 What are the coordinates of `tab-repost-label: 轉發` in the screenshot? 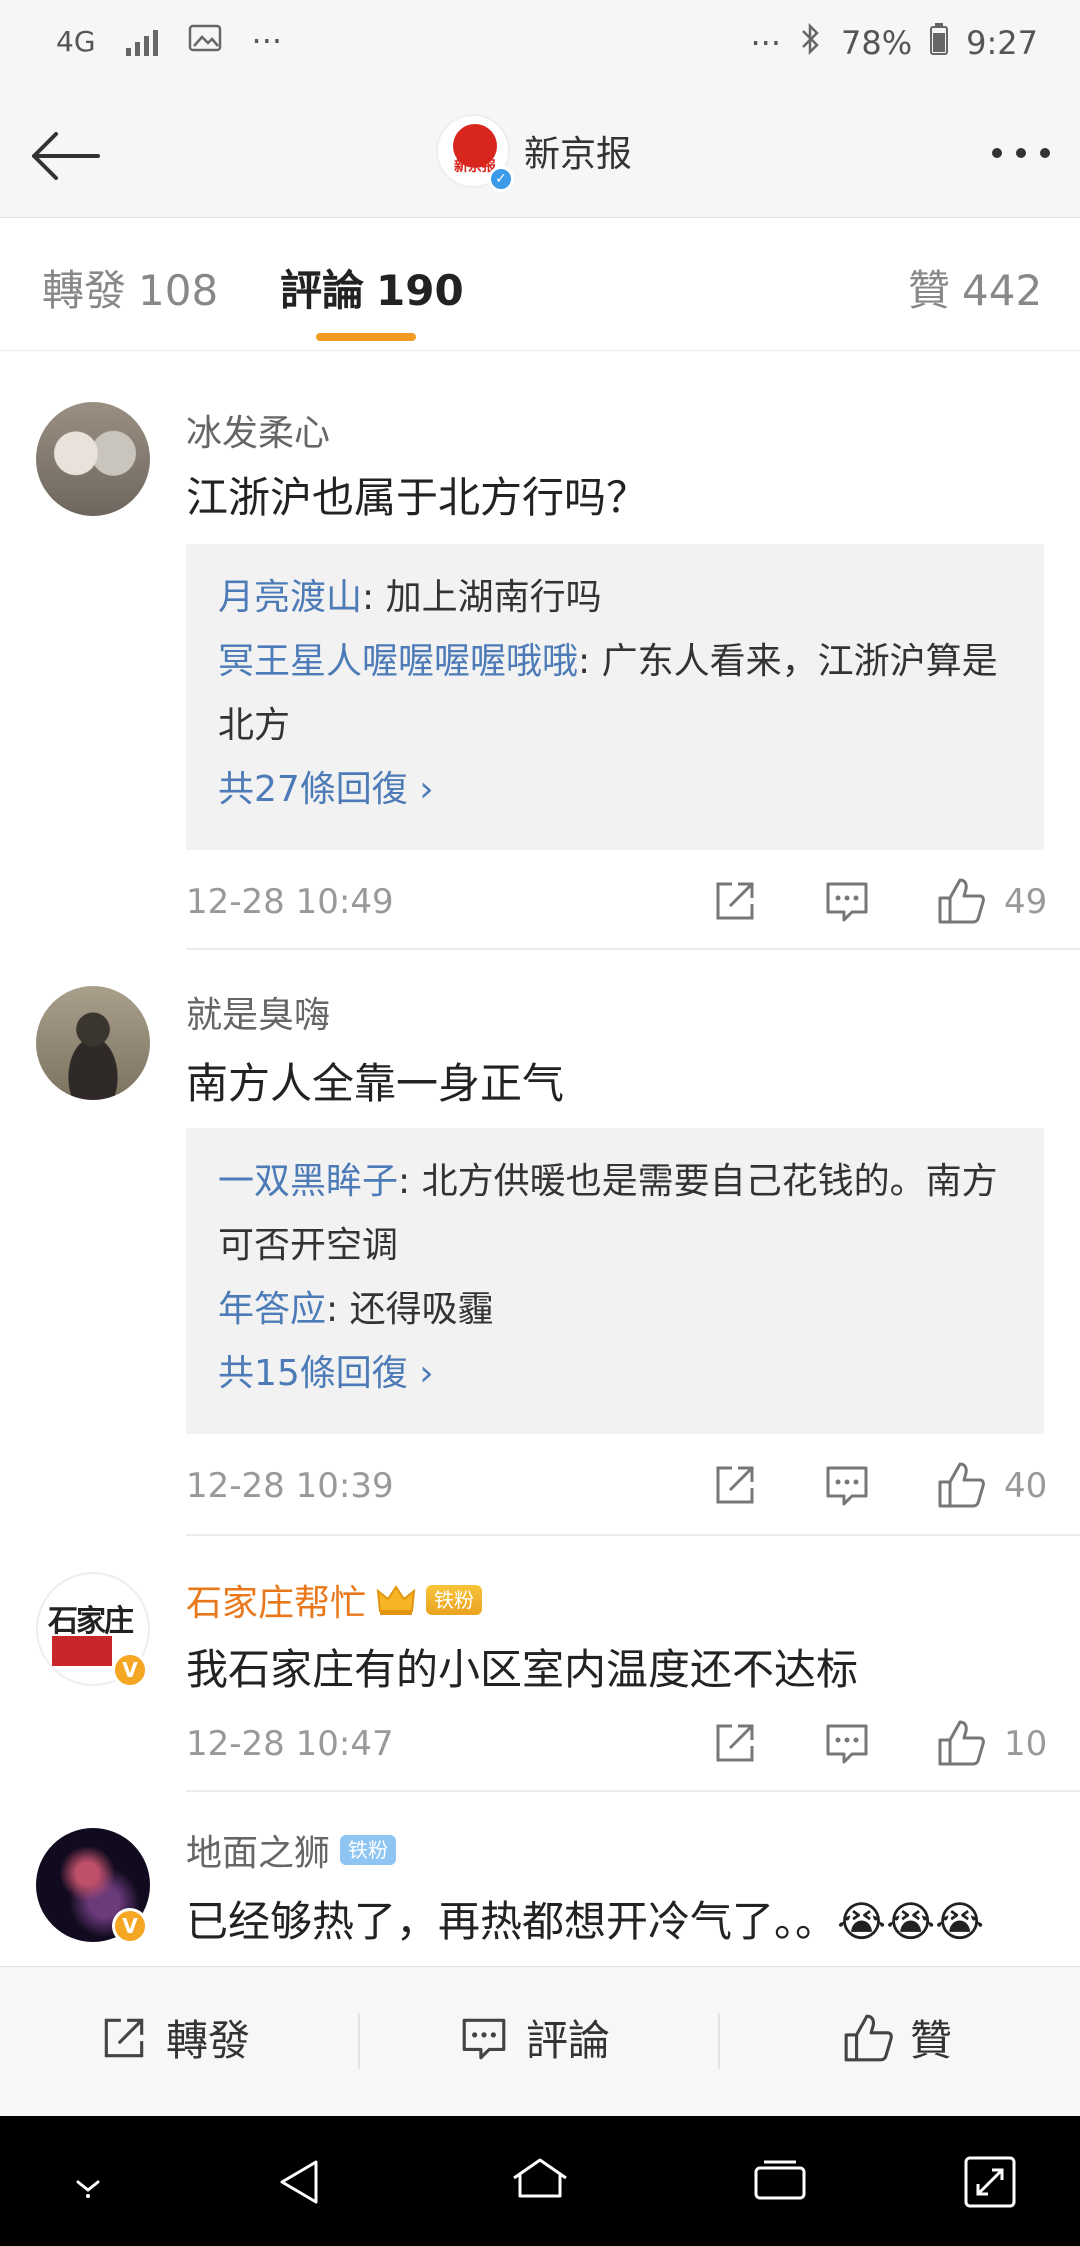 It's located at (84, 290).